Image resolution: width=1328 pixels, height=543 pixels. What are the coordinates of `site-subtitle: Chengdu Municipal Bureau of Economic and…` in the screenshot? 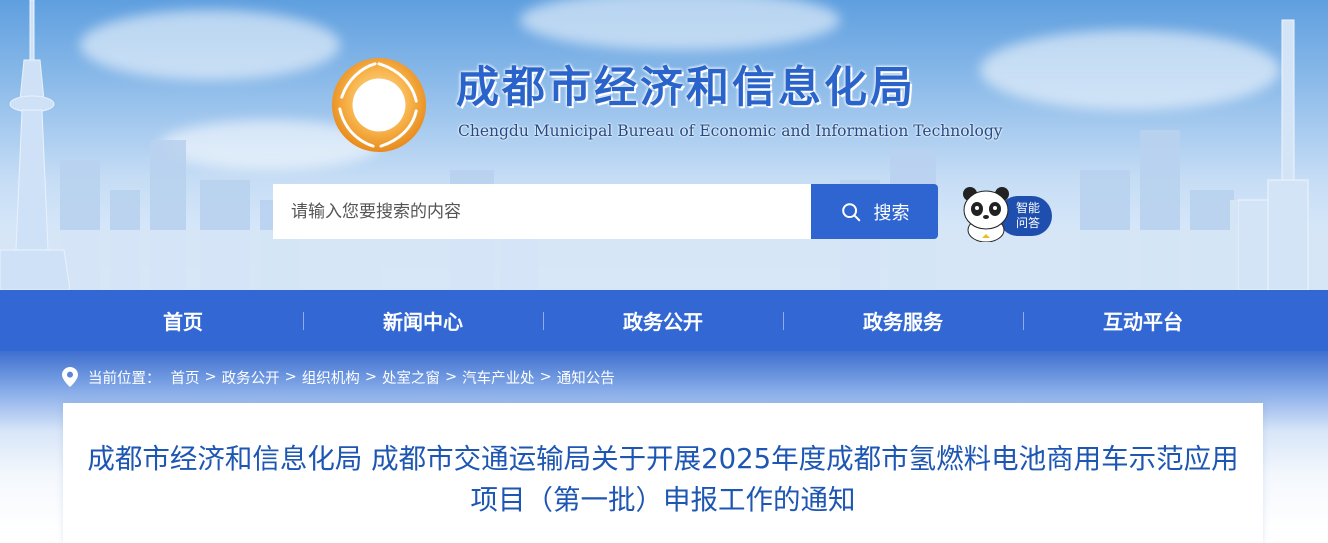 It's located at (730, 131).